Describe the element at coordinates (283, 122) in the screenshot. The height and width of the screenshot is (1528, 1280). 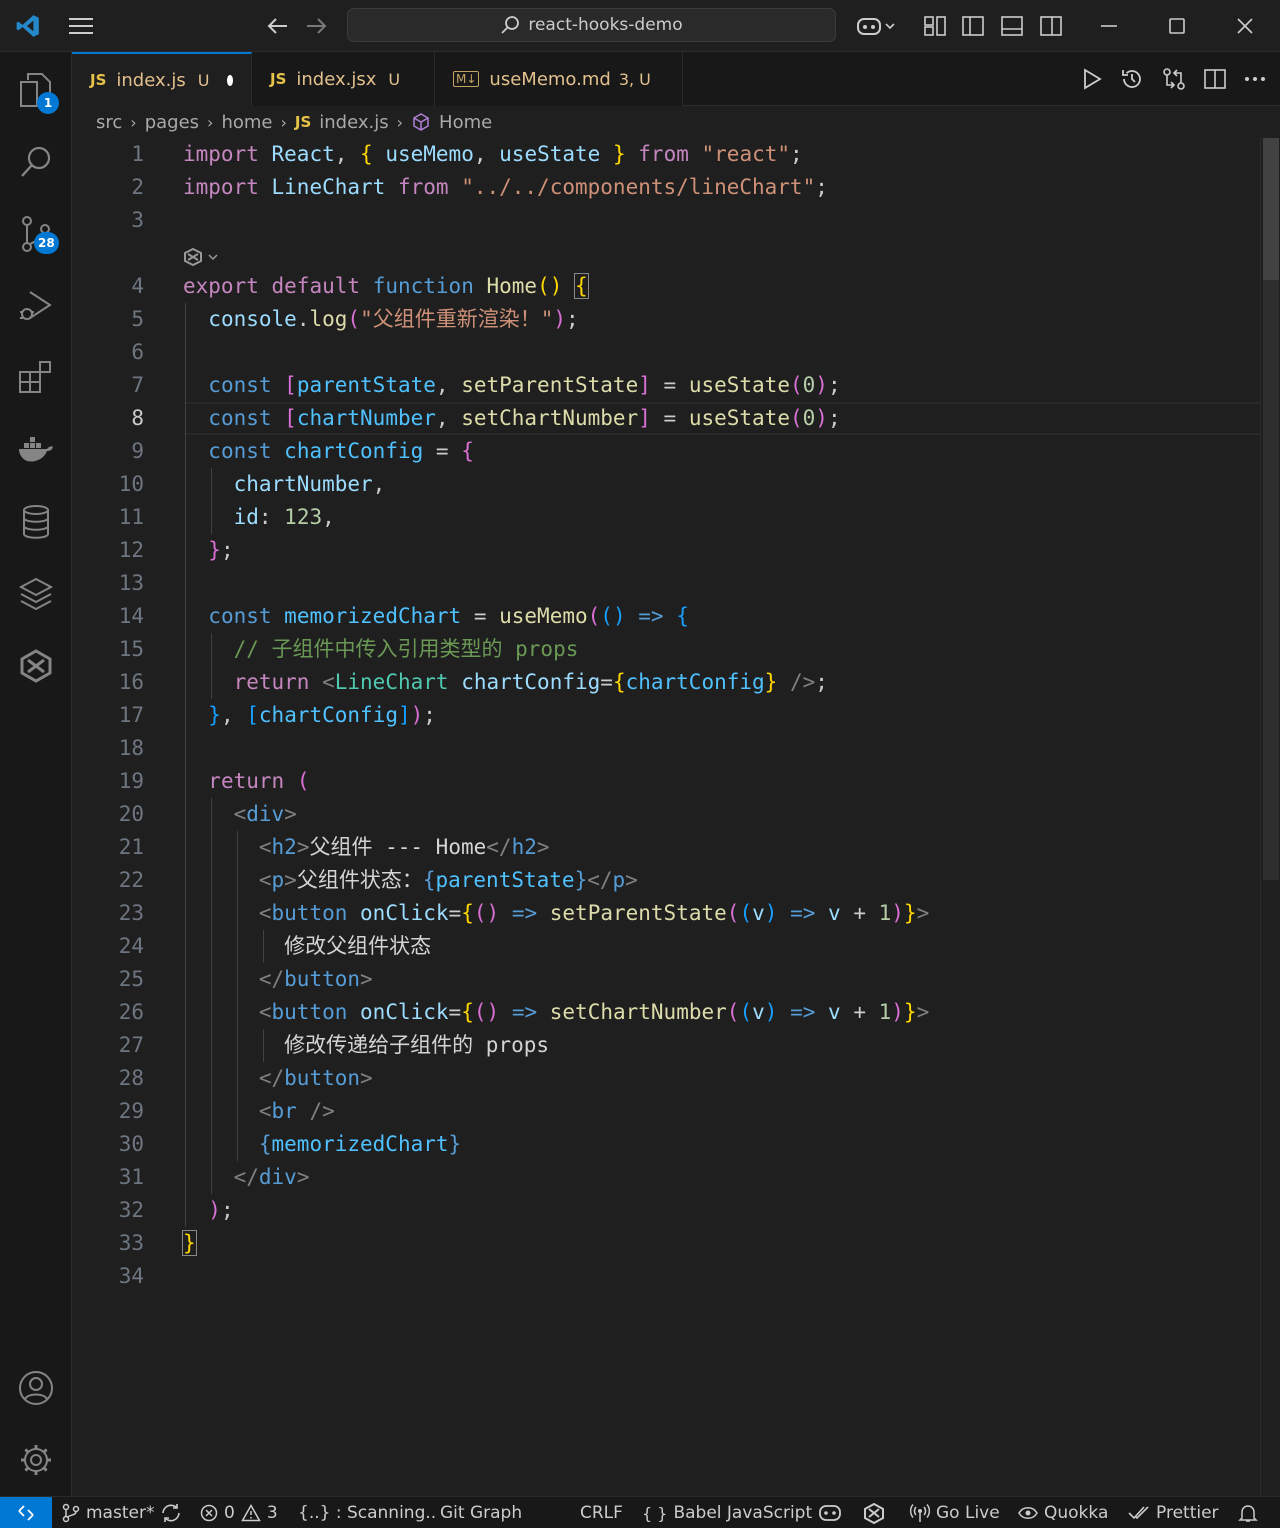
I see `chevron-right-icon: ›` at that location.